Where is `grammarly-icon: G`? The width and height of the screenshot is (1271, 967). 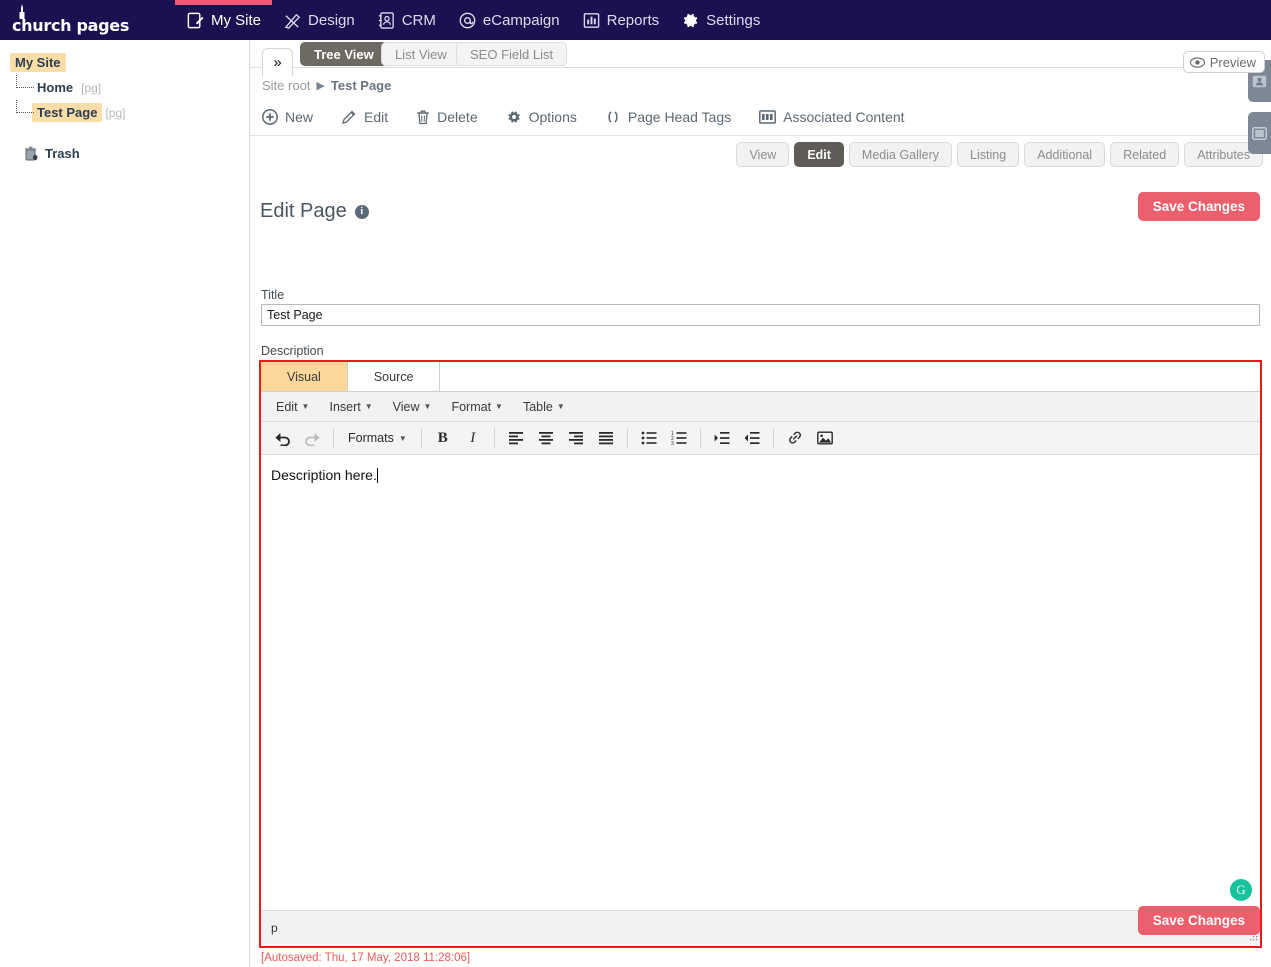
grammarly-icon: G is located at coordinates (1241, 890).